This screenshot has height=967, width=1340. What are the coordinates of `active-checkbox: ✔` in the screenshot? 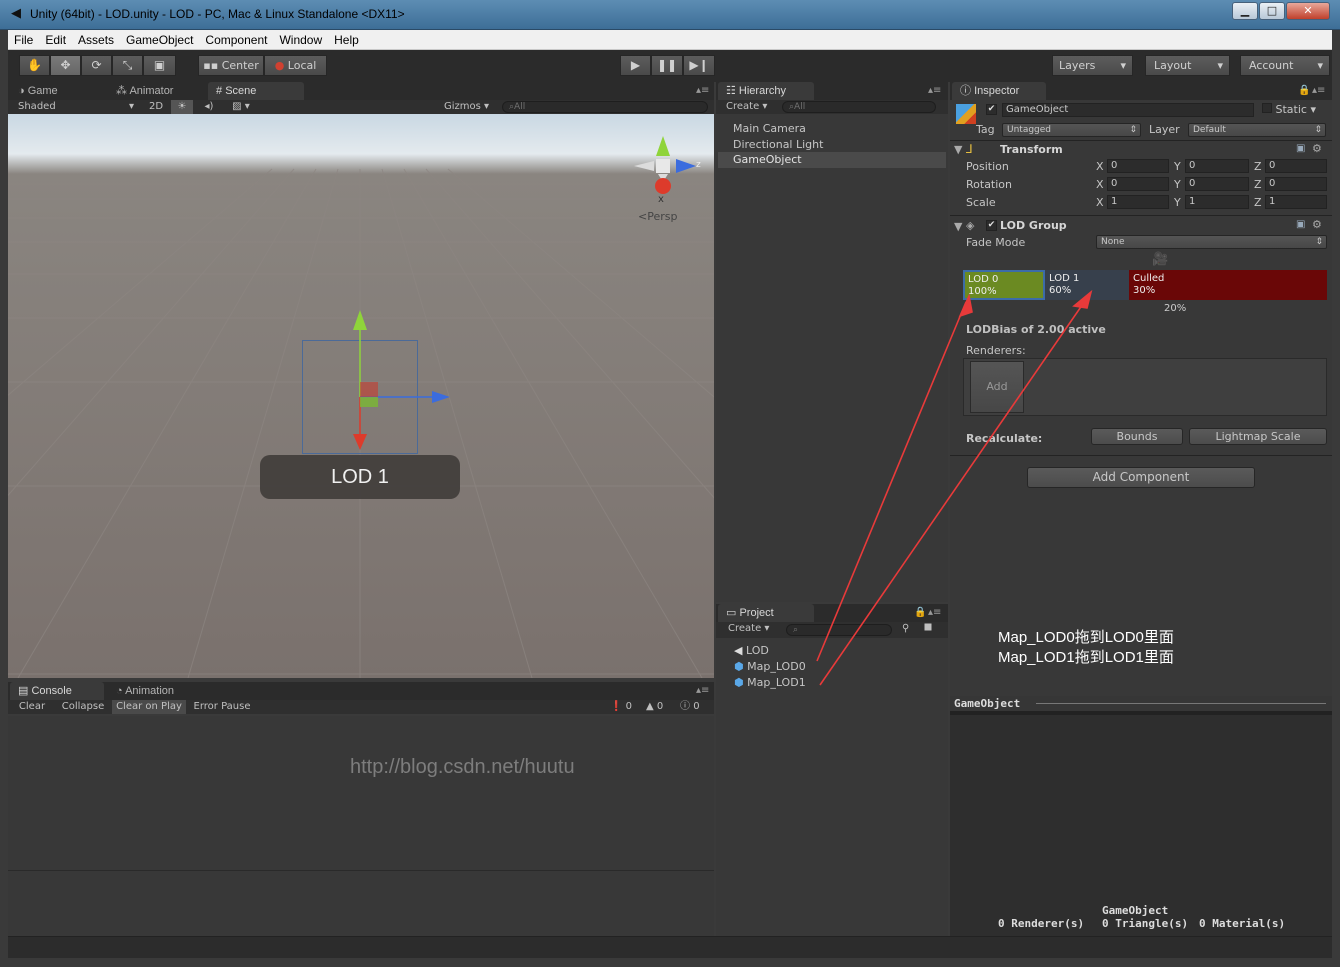 It's located at (991, 109).